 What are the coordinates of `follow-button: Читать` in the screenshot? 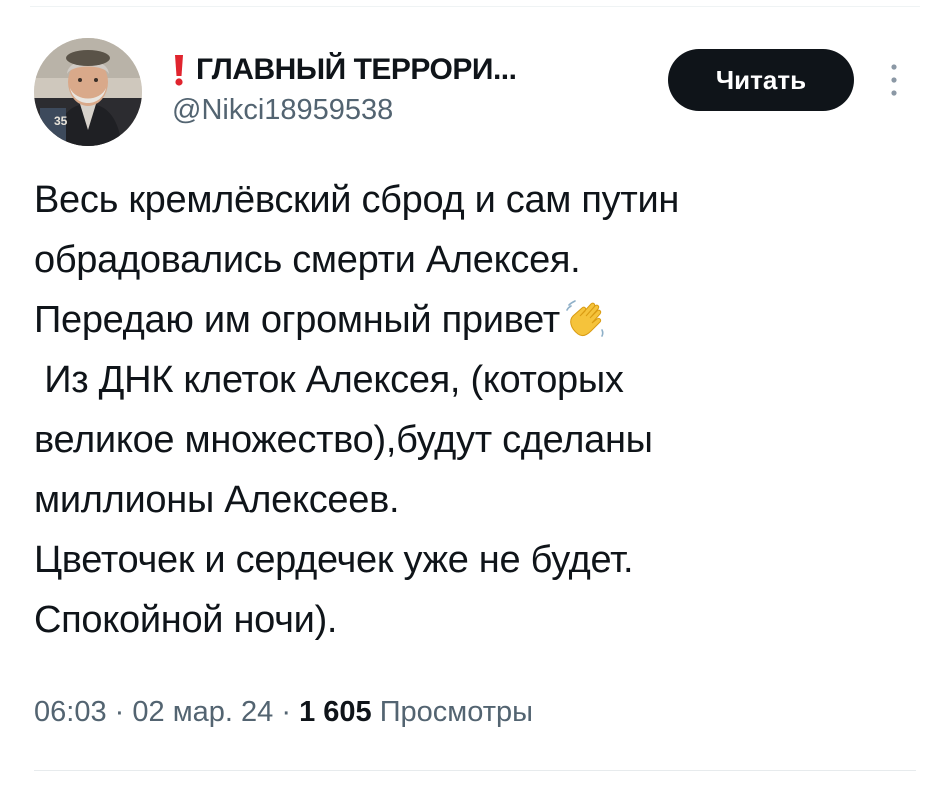 It's located at (761, 80).